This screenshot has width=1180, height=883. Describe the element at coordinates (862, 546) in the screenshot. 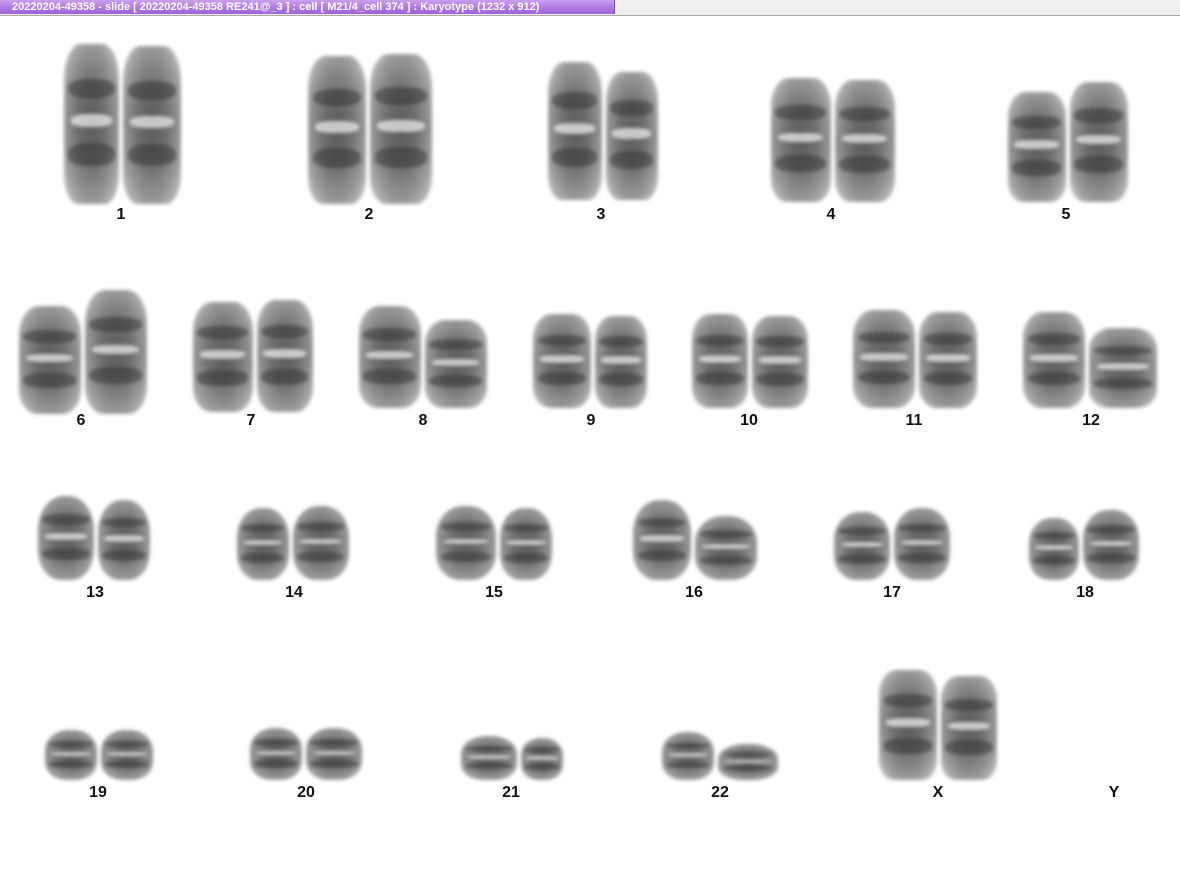

I see `chromosome-17a` at that location.